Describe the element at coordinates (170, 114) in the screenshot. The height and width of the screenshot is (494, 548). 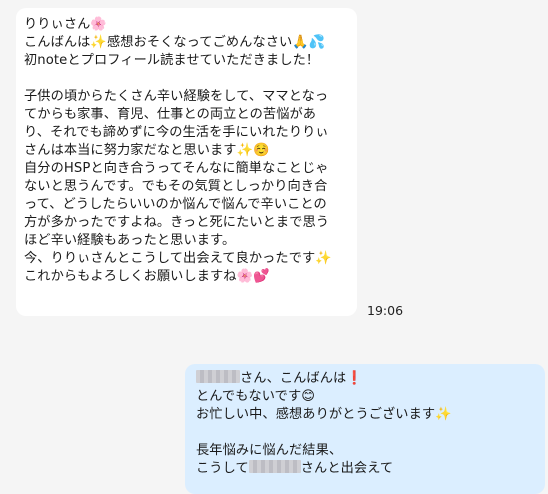
I see `message-line: てからも家事、育児、仕事との両立との苦悩があ` at that location.